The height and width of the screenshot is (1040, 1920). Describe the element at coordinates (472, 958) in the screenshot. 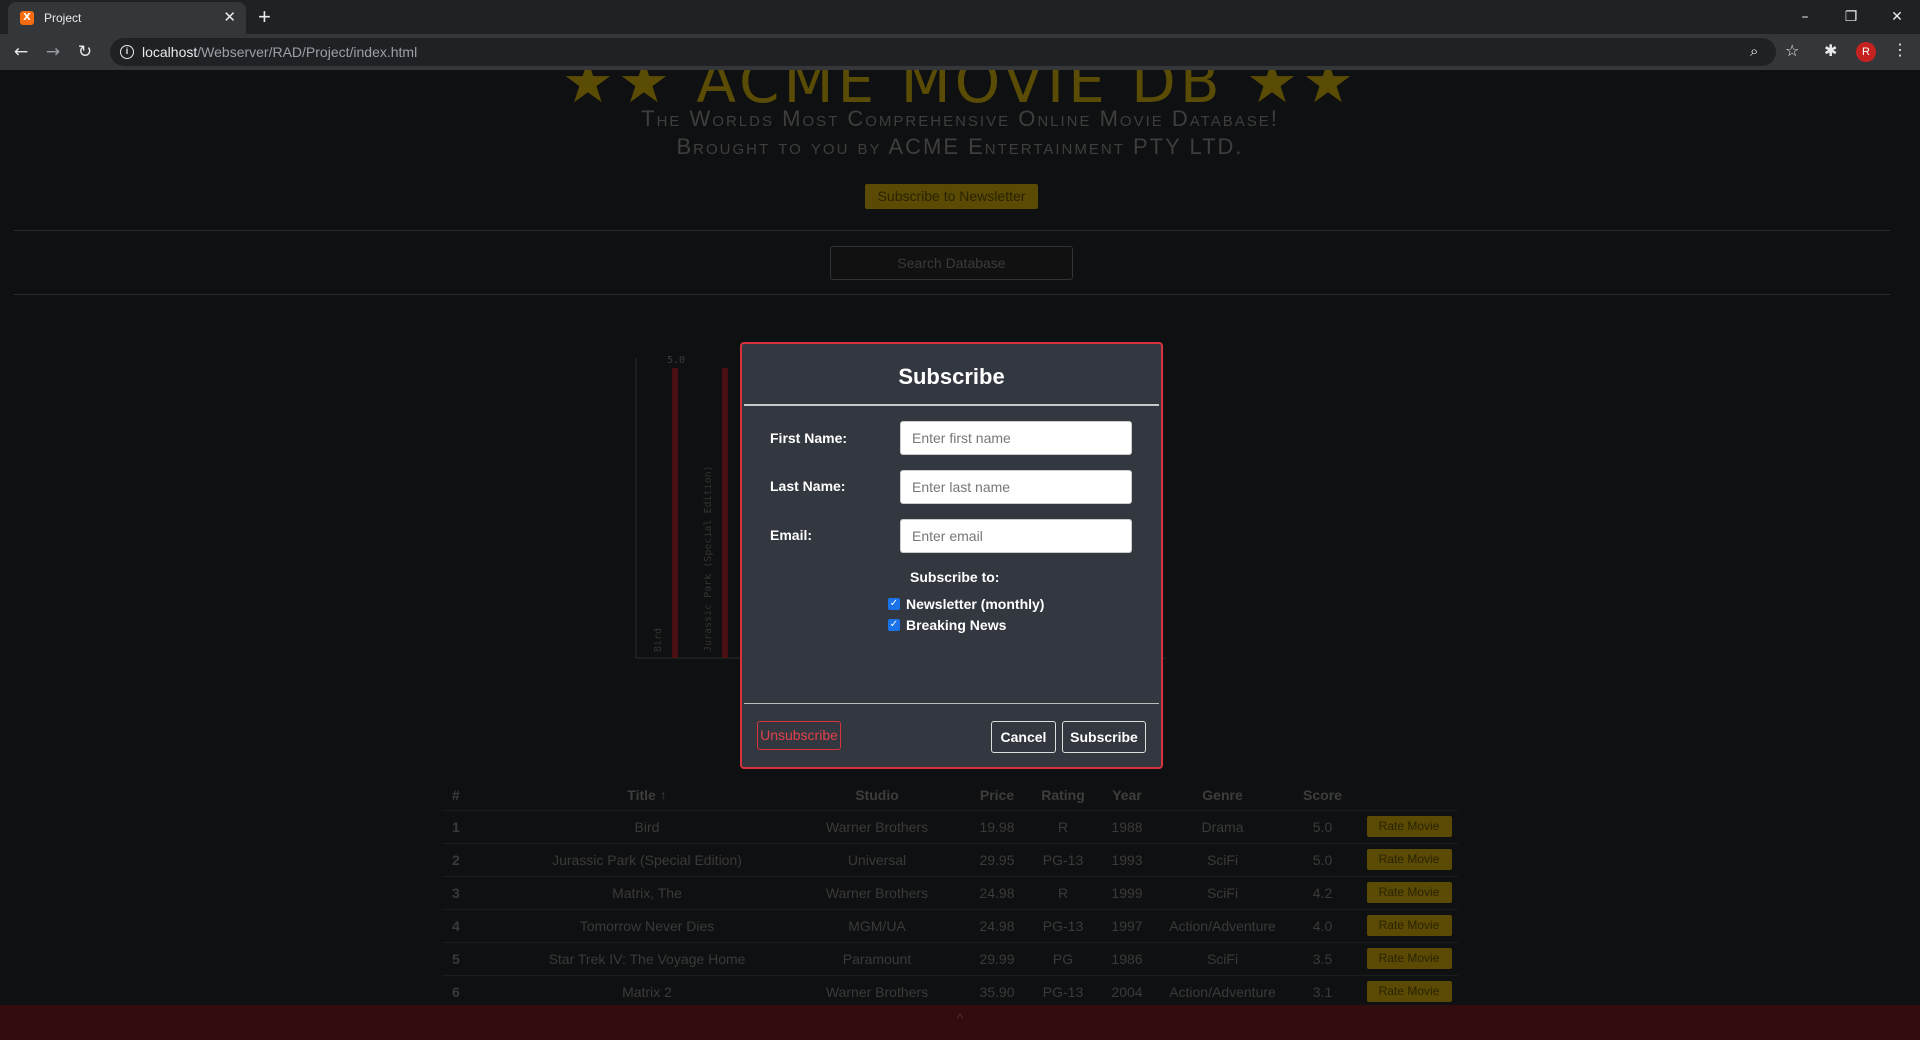

I see `cell-num: 5` at that location.